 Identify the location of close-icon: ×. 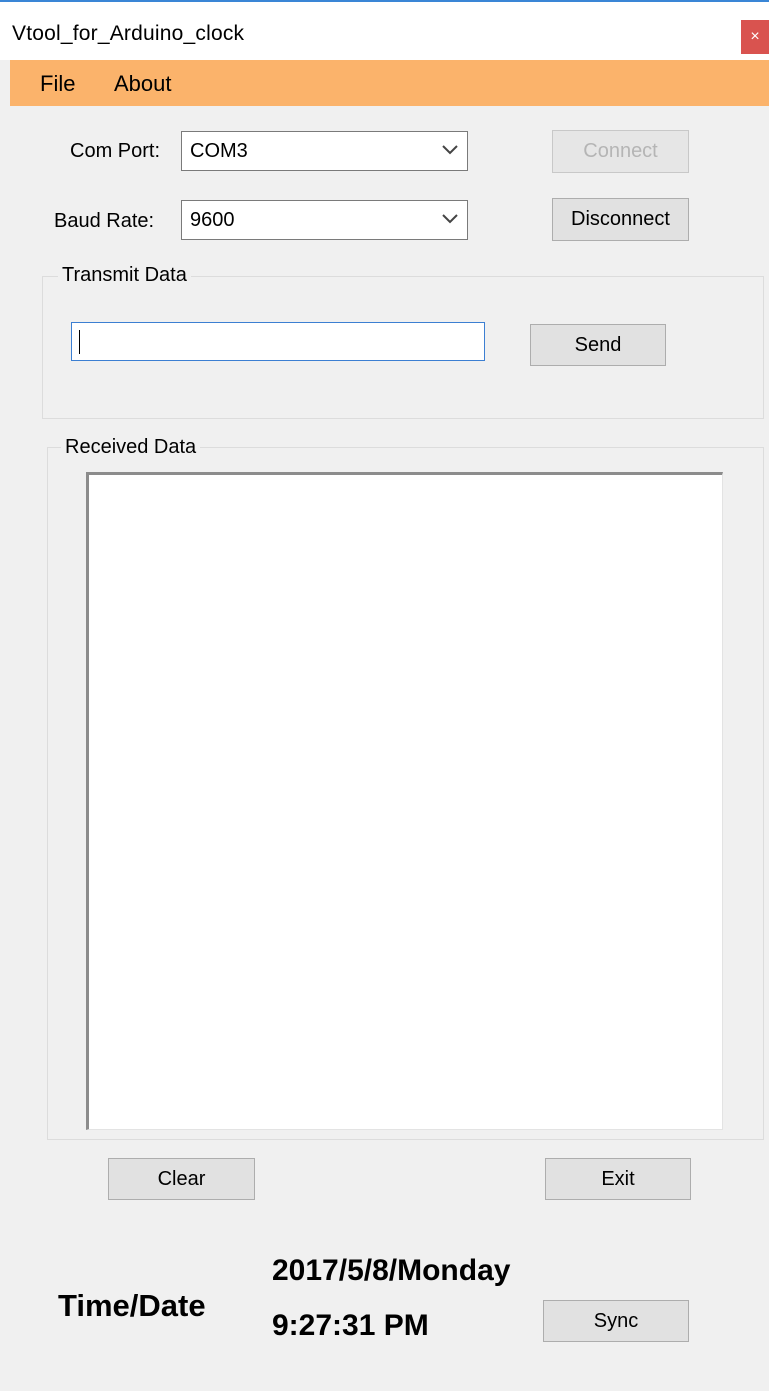
(755, 37).